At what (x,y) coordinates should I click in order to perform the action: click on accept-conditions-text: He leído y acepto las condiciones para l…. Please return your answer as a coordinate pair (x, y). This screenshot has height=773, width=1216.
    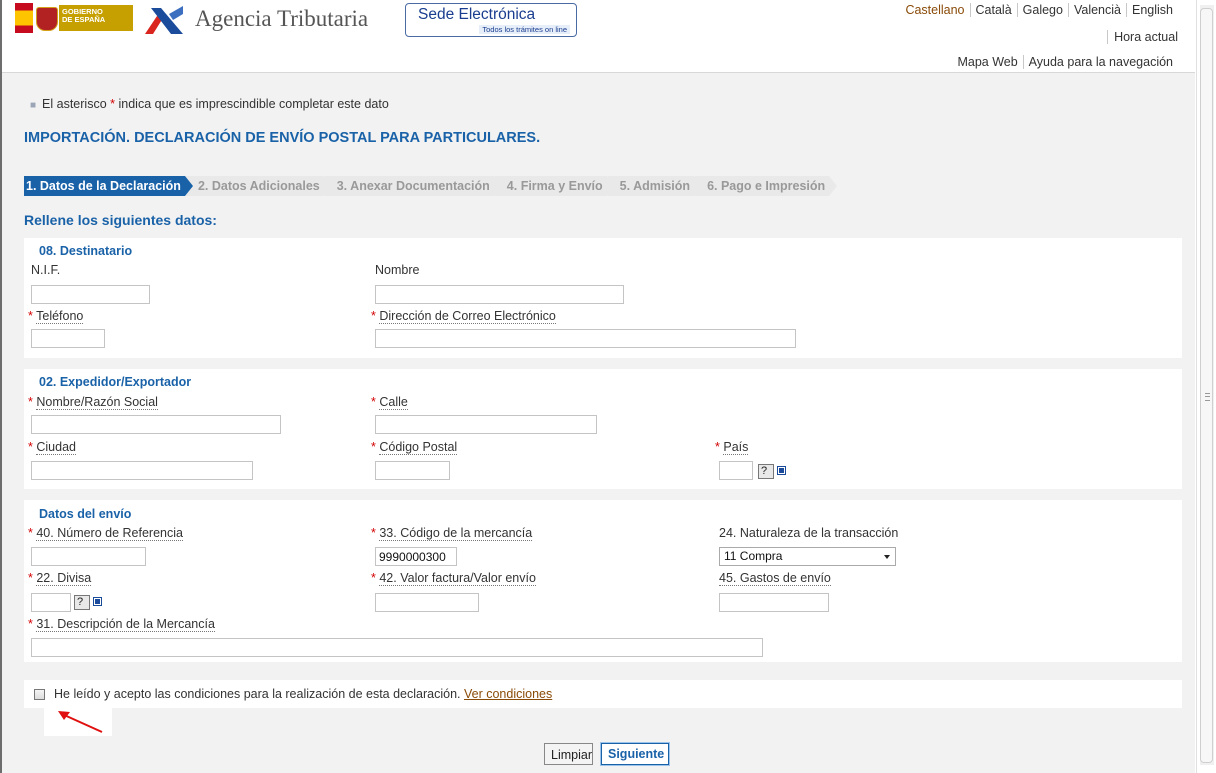
    Looking at the image, I should click on (303, 694).